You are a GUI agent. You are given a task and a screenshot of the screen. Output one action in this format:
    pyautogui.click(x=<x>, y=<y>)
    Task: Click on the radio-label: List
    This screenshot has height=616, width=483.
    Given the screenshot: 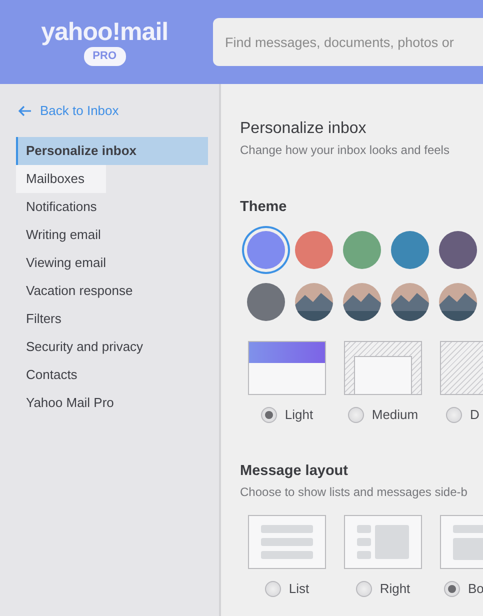 What is the action you would take?
    pyautogui.click(x=299, y=589)
    